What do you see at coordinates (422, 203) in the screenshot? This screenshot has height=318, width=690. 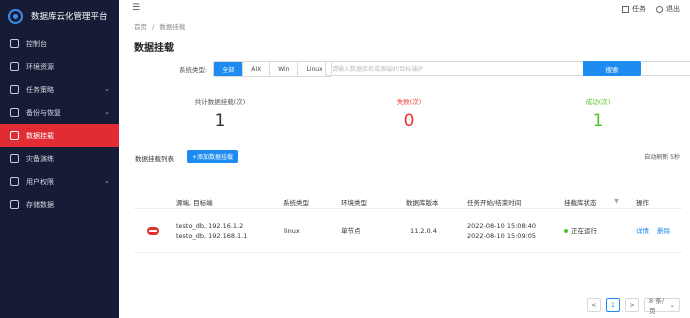 I see `col-version: 数据库版本` at bounding box center [422, 203].